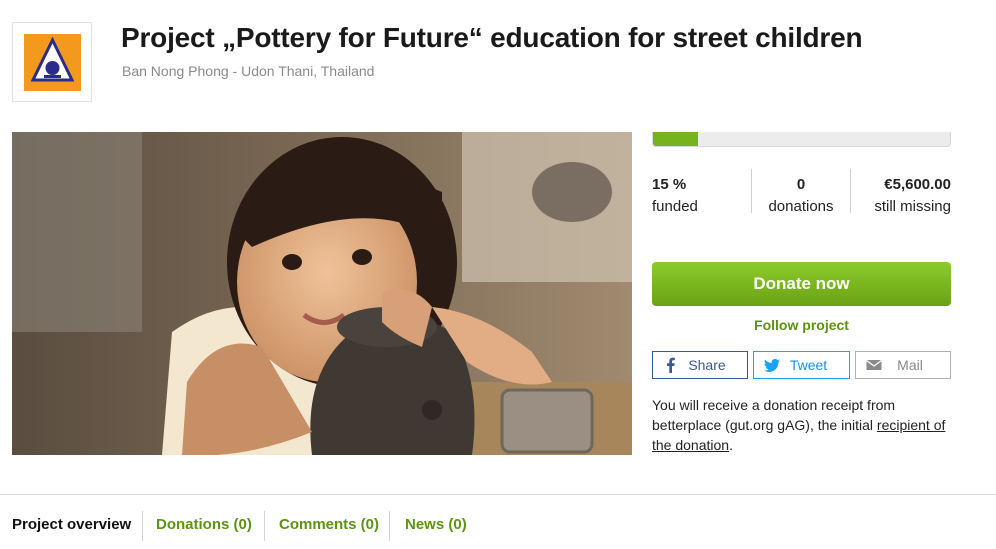  I want to click on donations-value: 0, so click(801, 184).